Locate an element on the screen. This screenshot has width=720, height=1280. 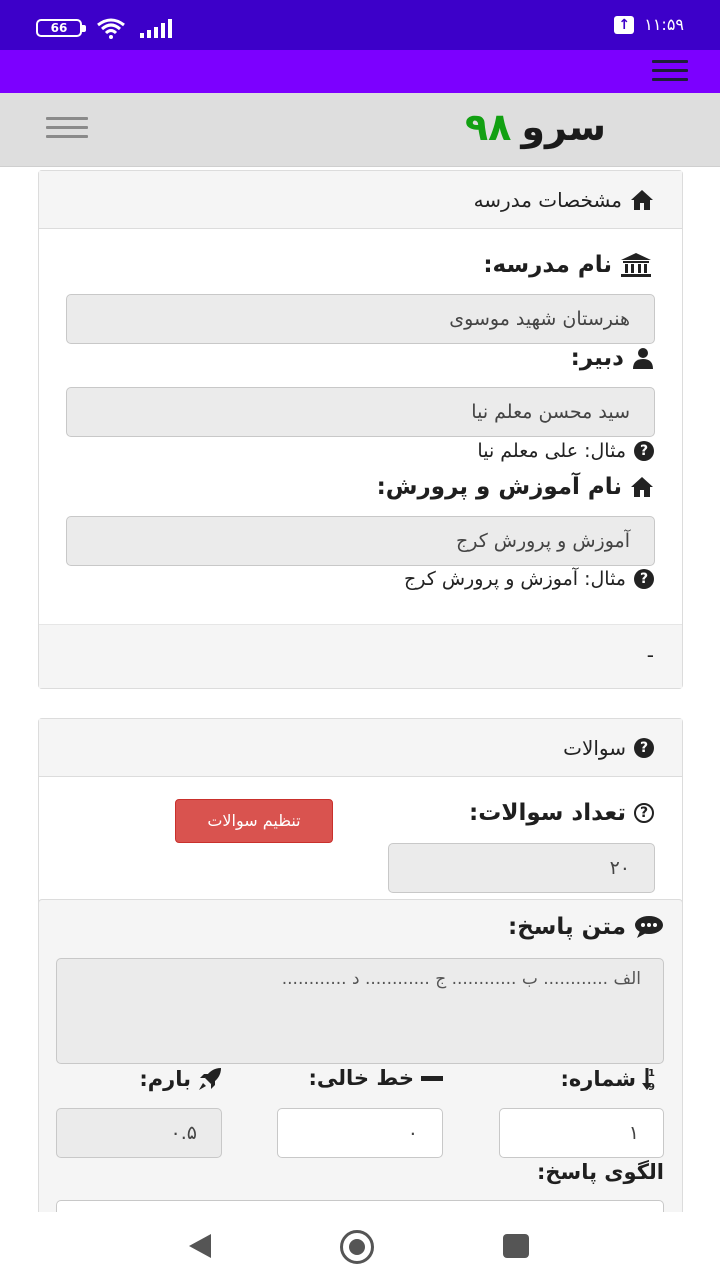
site-logo: سرو ۹۸ is located at coordinates (535, 127).